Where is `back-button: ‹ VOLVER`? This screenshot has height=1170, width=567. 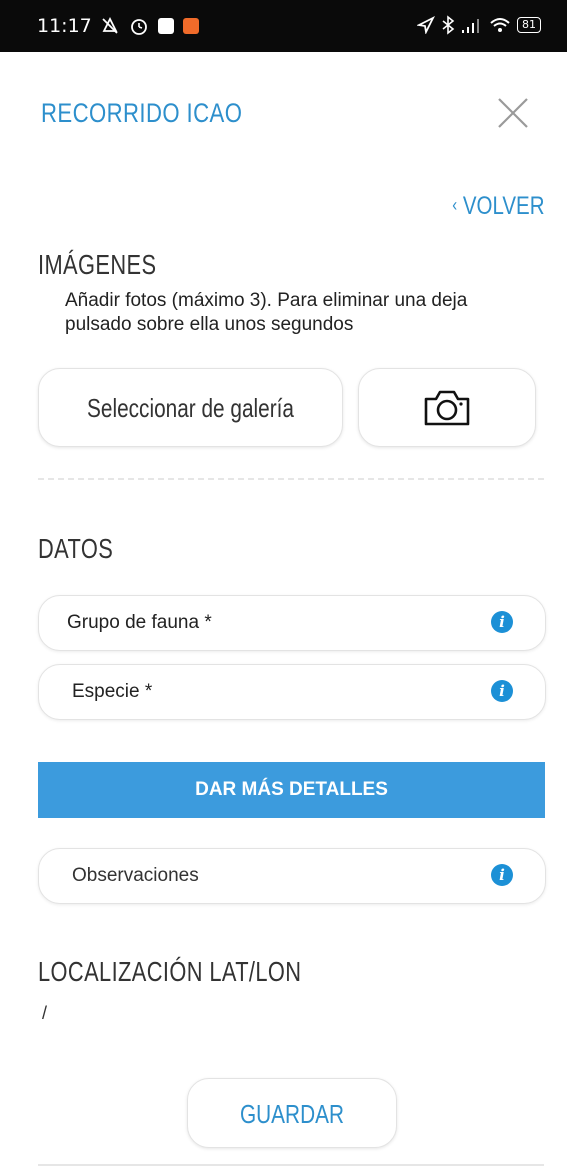 back-button: ‹ VOLVER is located at coordinates (499, 206).